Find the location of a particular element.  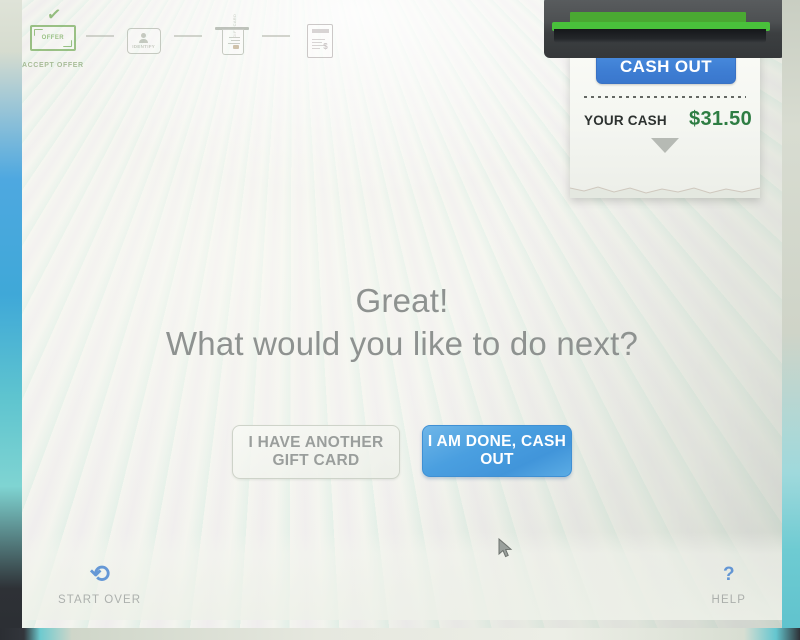

dollar-bill-icon: ✓ OFFER is located at coordinates (53, 31).